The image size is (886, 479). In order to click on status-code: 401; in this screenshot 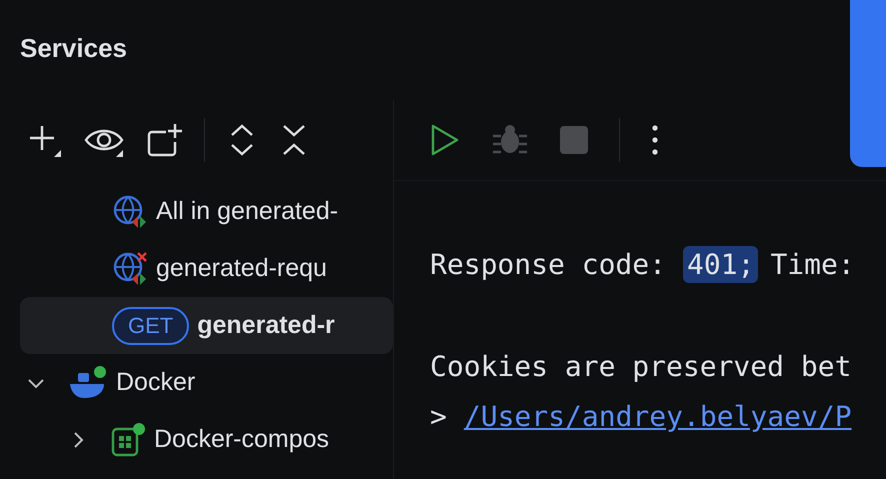, I will do `click(720, 264)`.